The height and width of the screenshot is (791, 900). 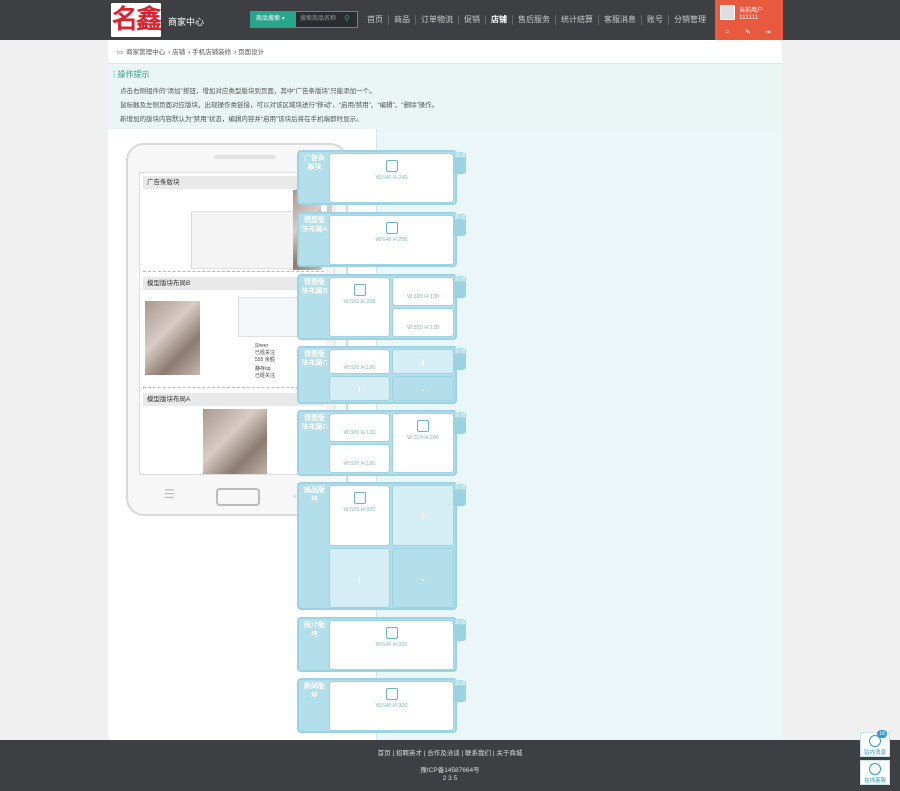 I want to click on module-label: 新闻版块, so click(x=314, y=691).